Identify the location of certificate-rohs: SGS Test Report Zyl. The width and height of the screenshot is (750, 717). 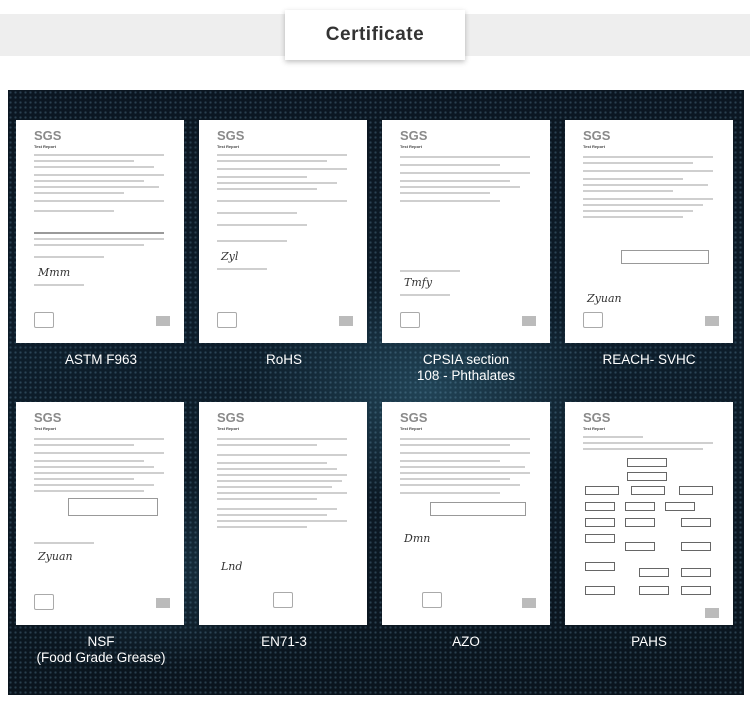
(283, 231).